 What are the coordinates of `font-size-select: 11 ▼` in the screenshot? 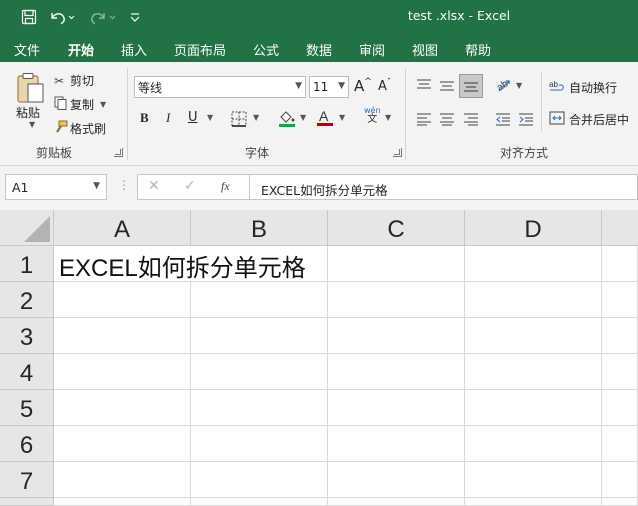 It's located at (329, 87).